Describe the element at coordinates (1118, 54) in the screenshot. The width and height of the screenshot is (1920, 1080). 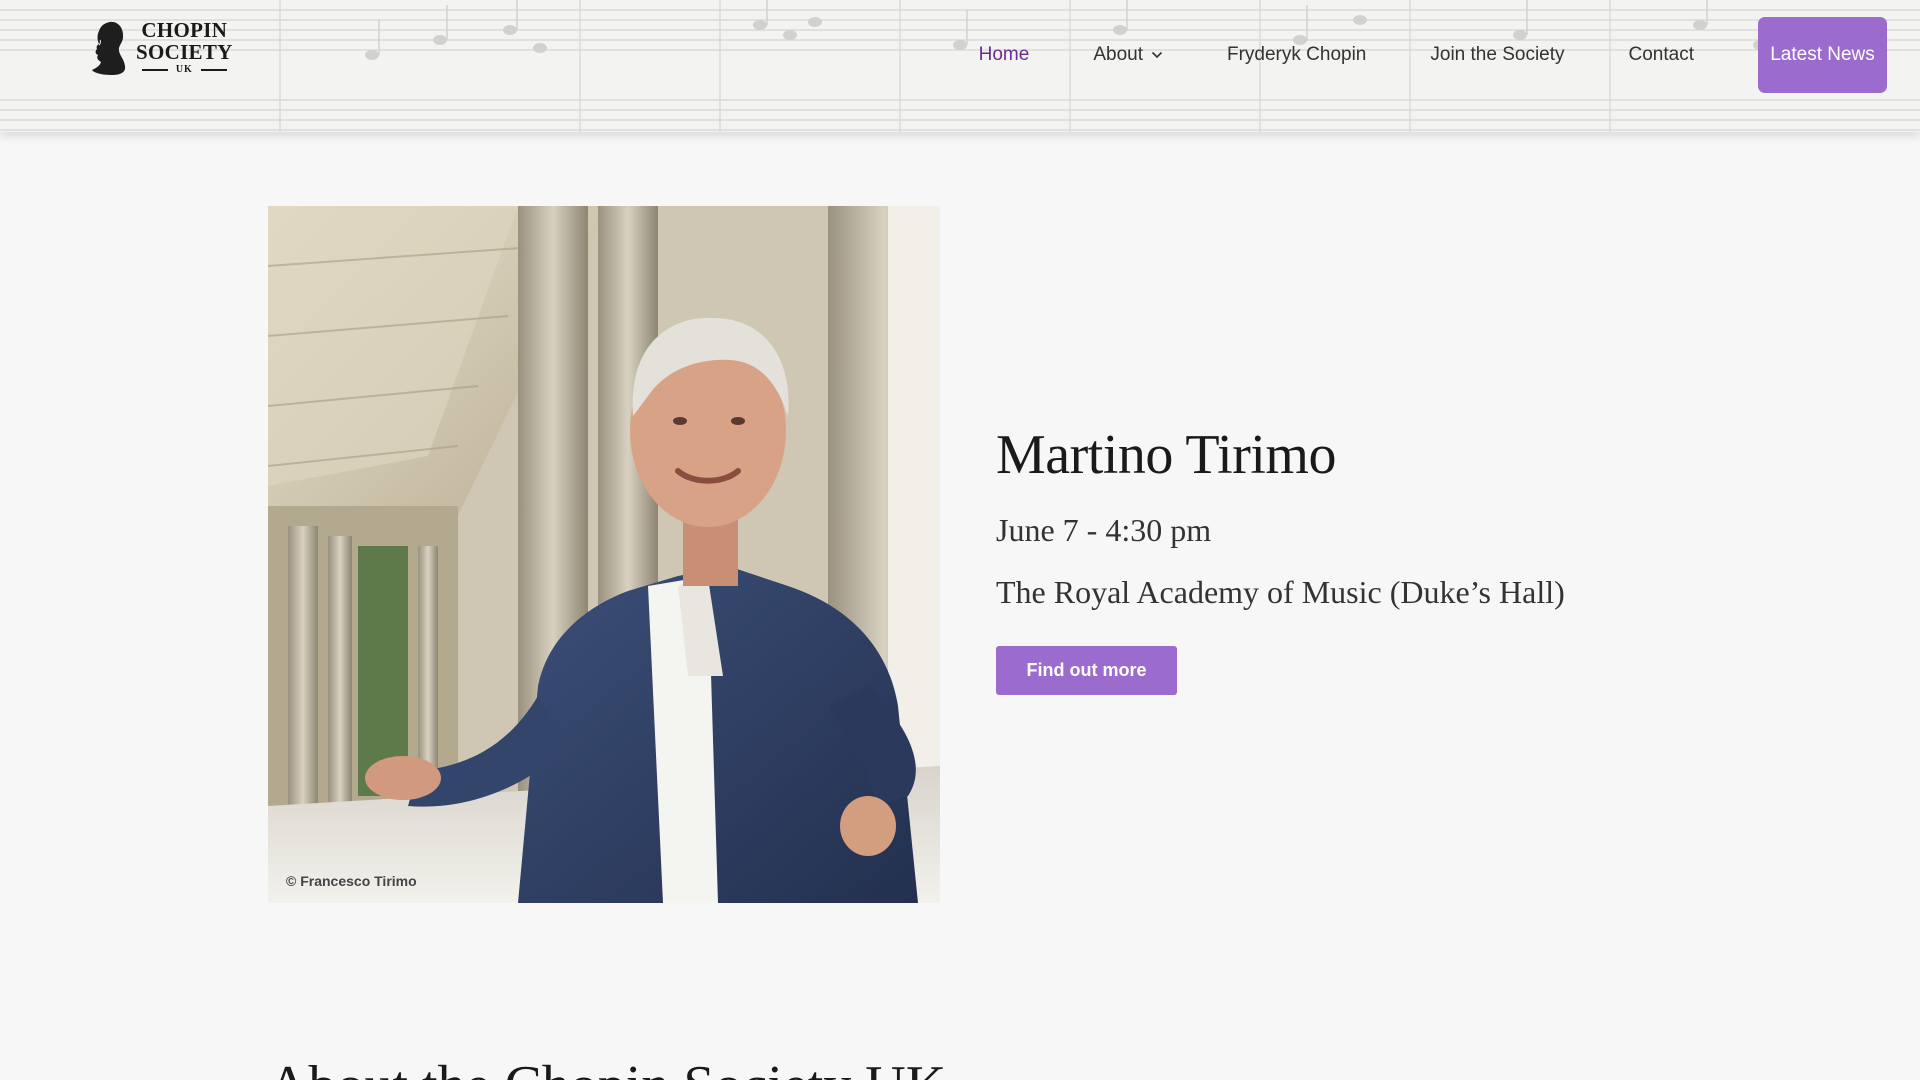
I see `nav-item-label: About` at that location.